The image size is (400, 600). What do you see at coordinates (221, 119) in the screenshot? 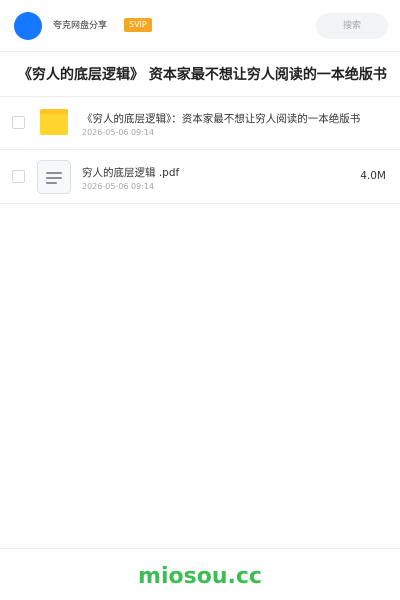
I see `file-name: 《穷人的底层逻辑》：资本家最不想让穷人阅读的一本绝版书` at bounding box center [221, 119].